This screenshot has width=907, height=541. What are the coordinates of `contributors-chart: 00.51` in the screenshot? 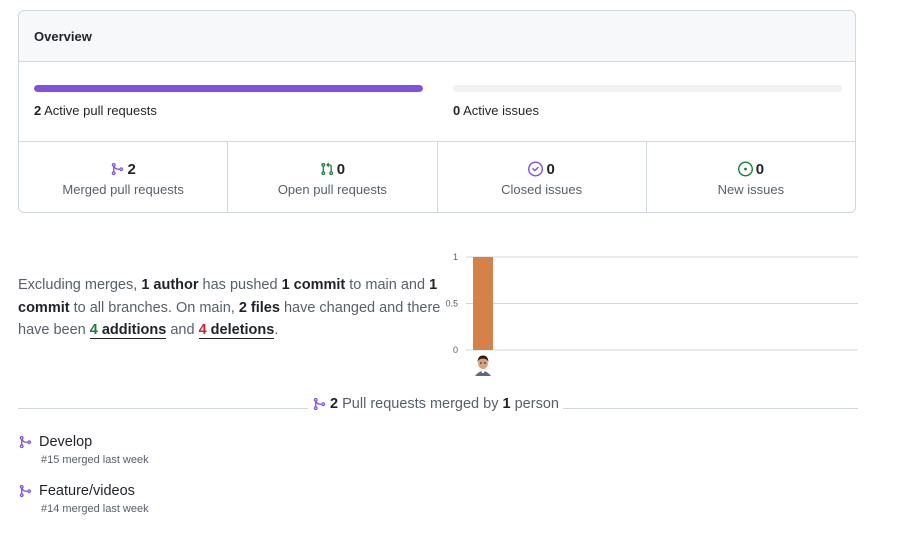 It's located at (651, 314).